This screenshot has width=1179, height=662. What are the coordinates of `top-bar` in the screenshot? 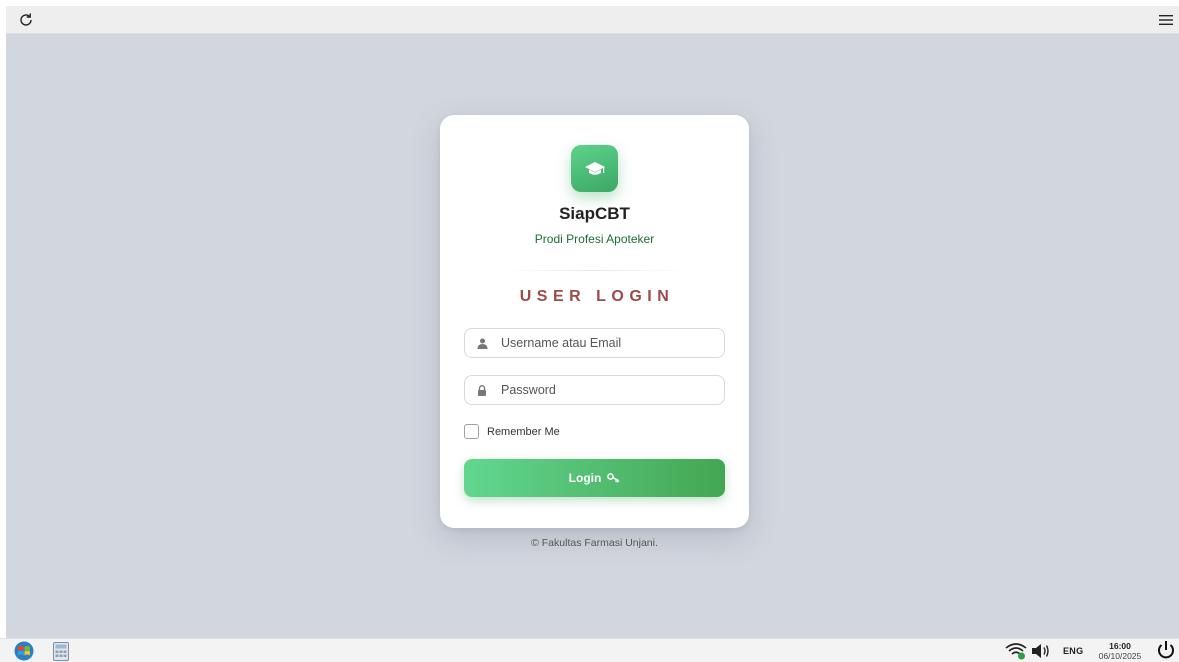 It's located at (592, 20).